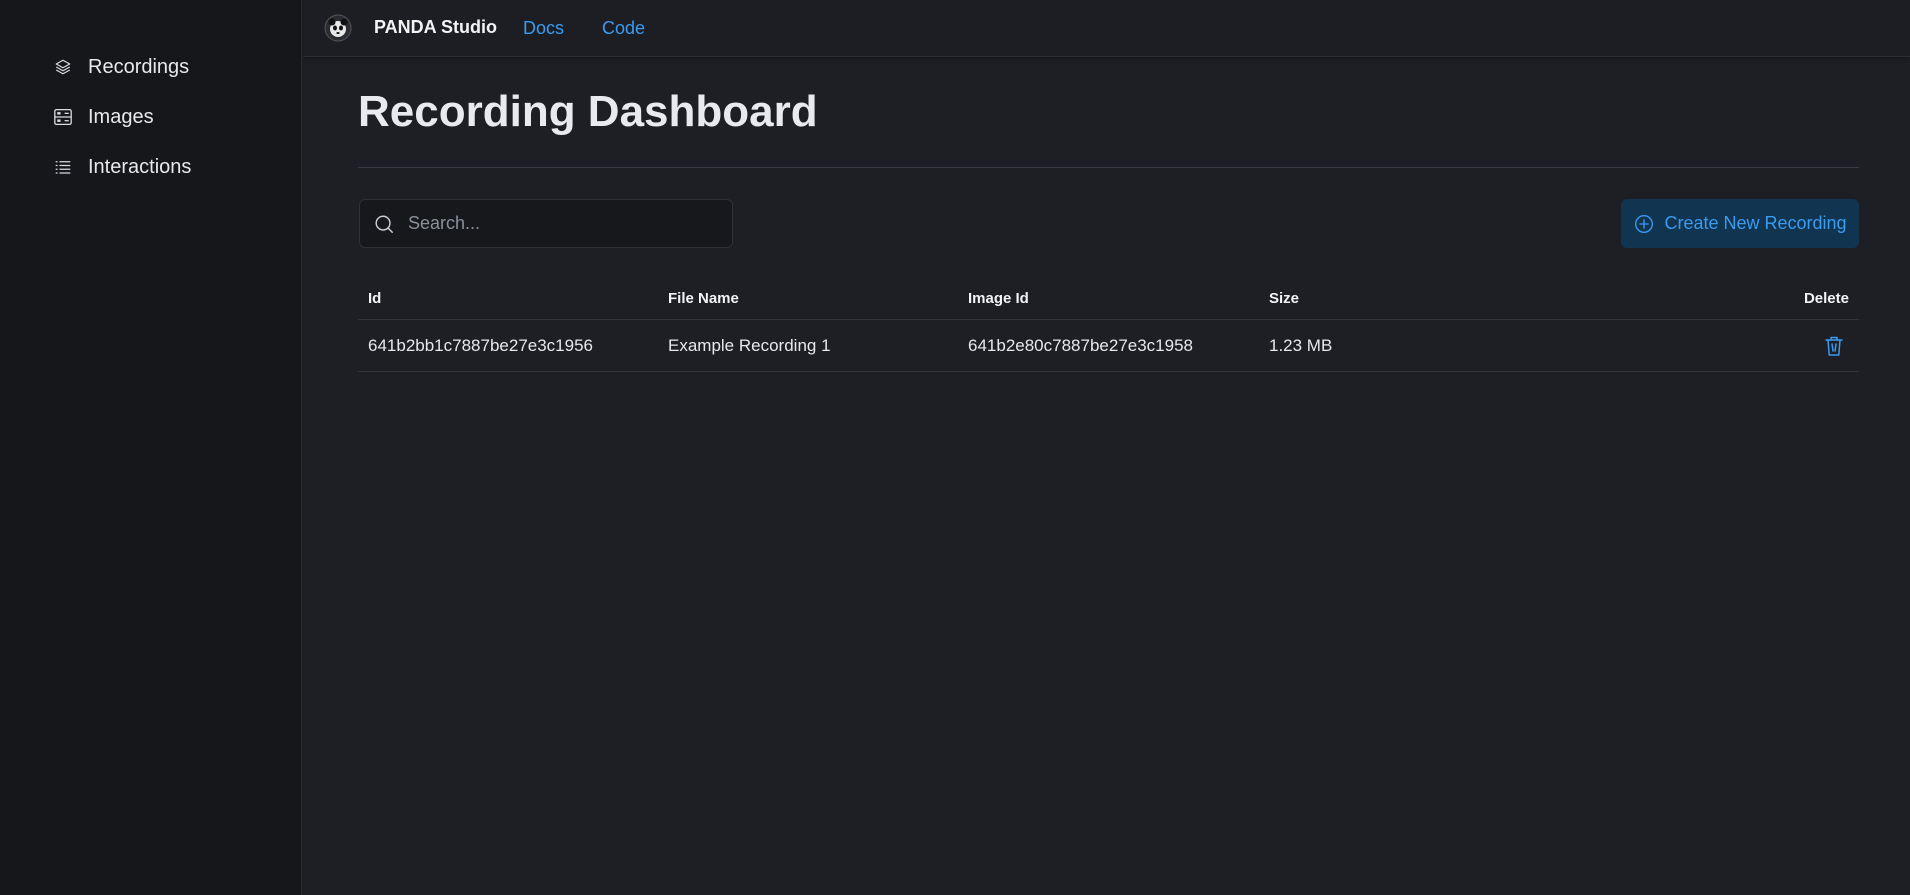  I want to click on trash-icon, so click(1834, 346).